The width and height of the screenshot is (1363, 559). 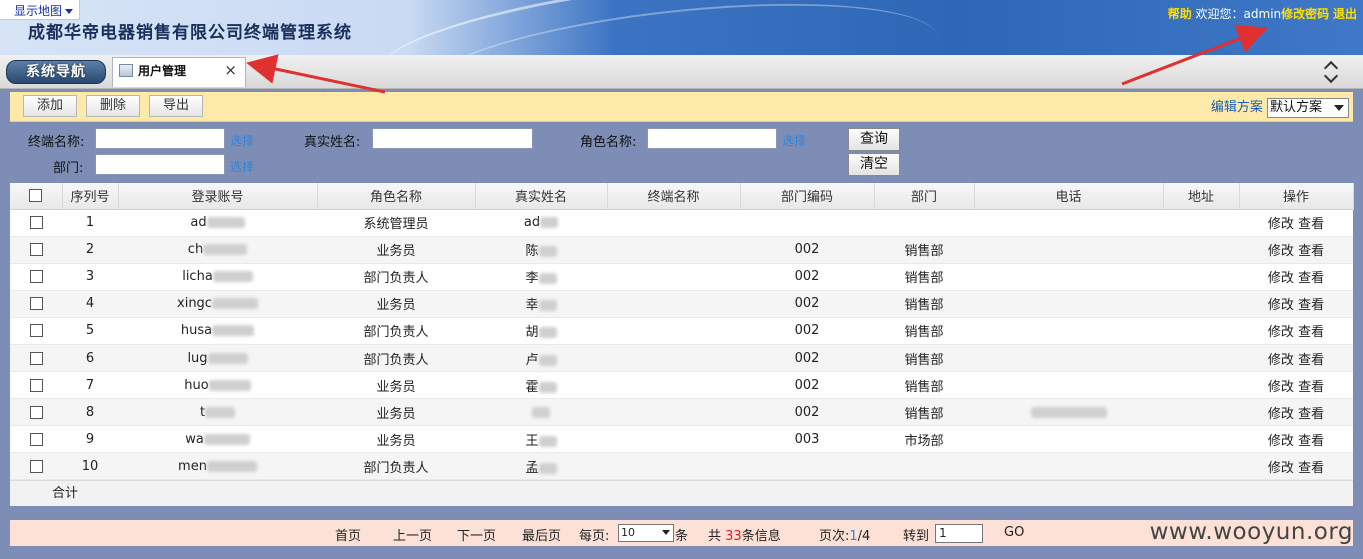 I want to click on help-link: 帮助, so click(x=1180, y=14).